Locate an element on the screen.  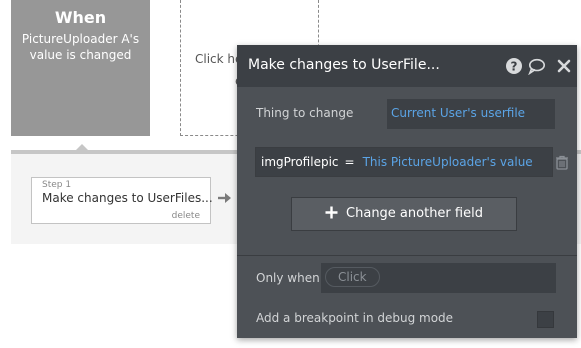
plus-icon is located at coordinates (331, 212).